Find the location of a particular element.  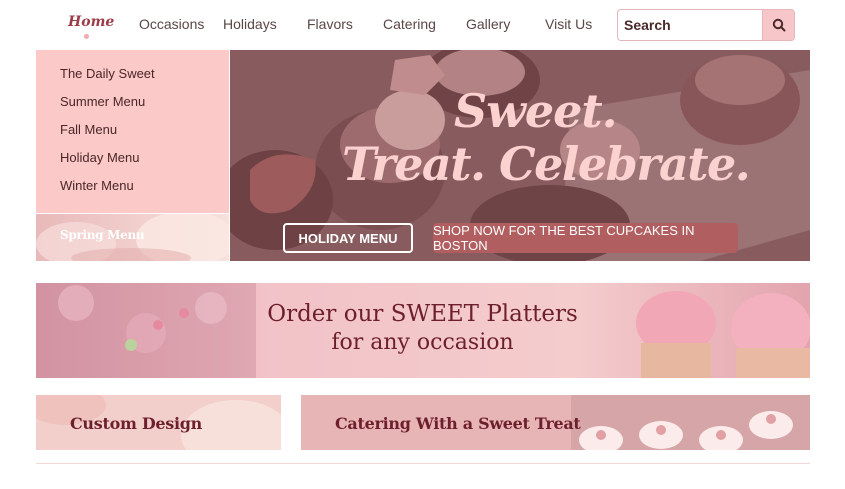

spring-menu-label: Spring Menu is located at coordinates (102, 235).